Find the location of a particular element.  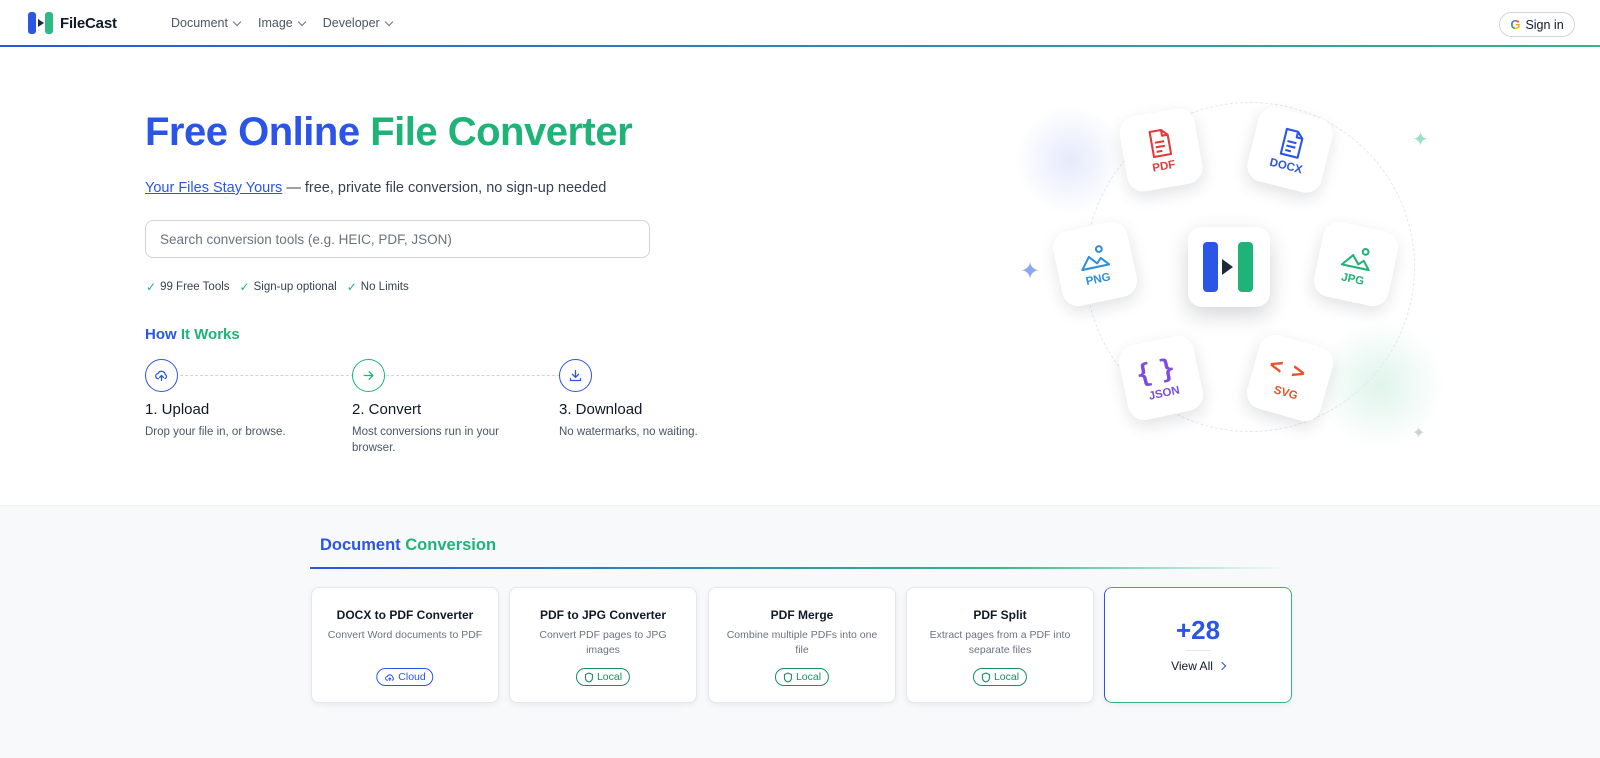

card-title: PDF Merge is located at coordinates (802, 615).